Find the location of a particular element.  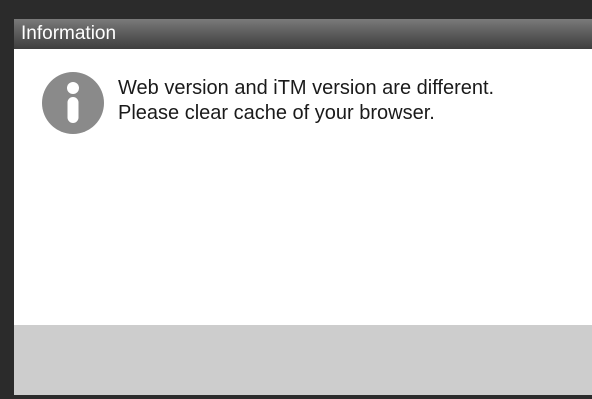

info-icon is located at coordinates (73, 103).